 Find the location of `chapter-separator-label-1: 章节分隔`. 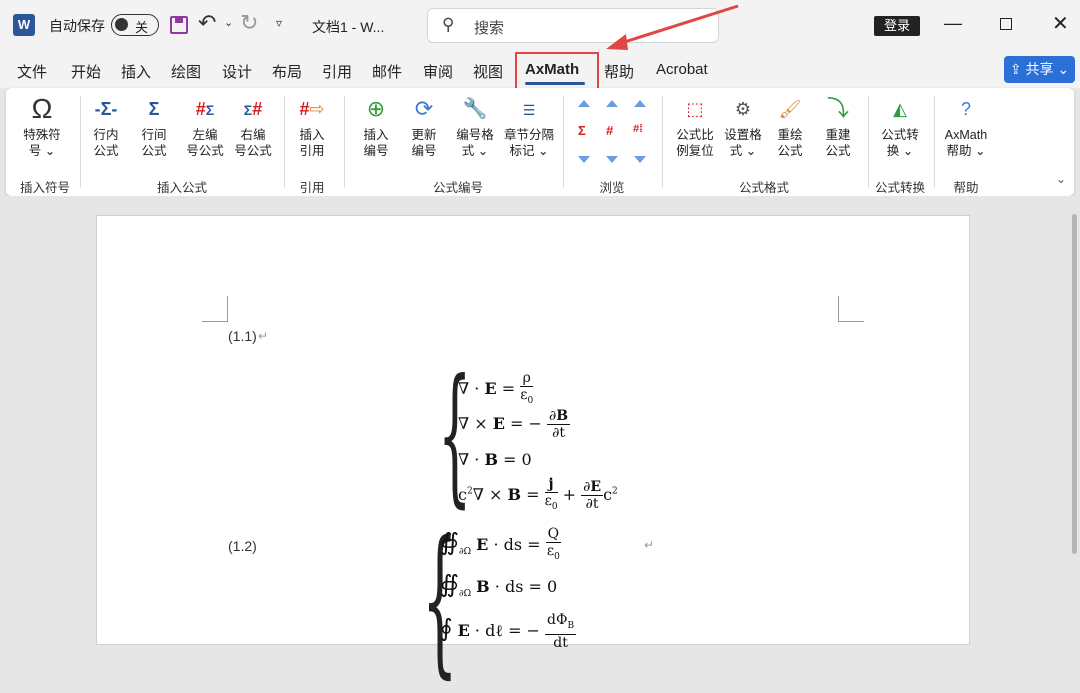

chapter-separator-label-1: 章节分隔 is located at coordinates (528, 135).